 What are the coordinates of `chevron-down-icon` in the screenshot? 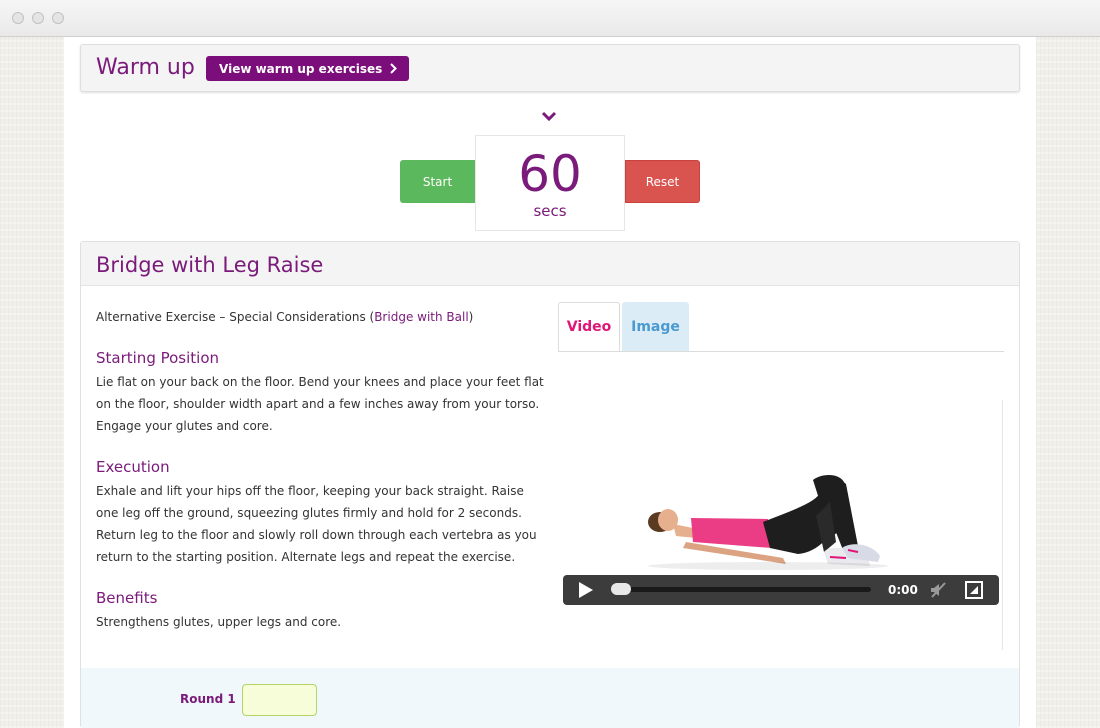 It's located at (549, 117).